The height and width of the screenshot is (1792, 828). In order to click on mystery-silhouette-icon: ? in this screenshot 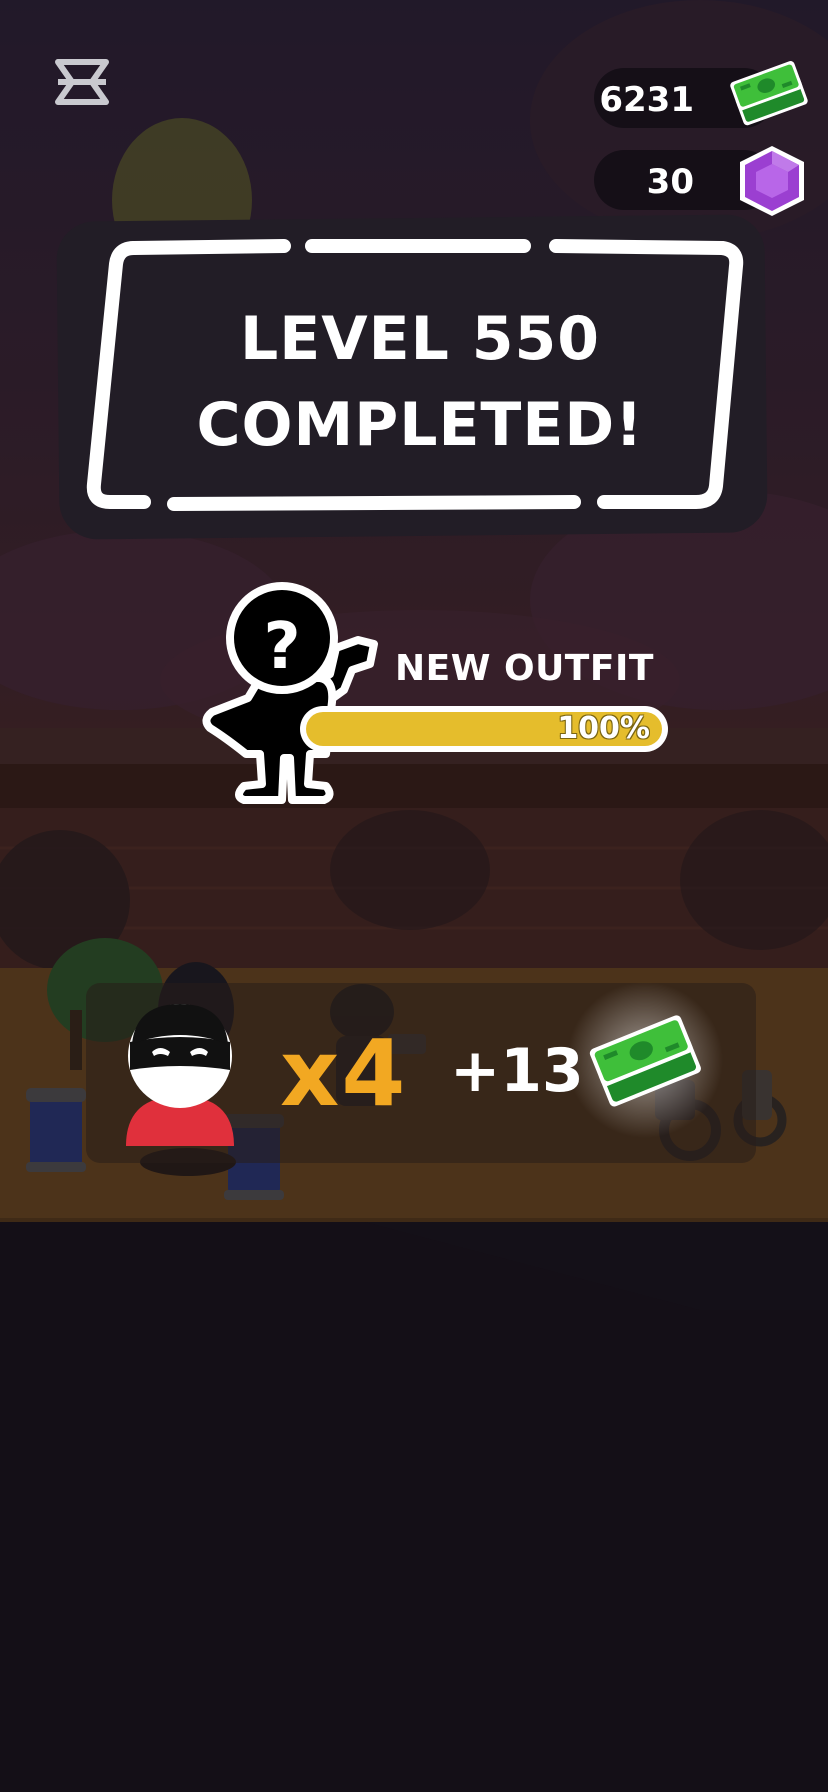, I will do `click(290, 693)`.